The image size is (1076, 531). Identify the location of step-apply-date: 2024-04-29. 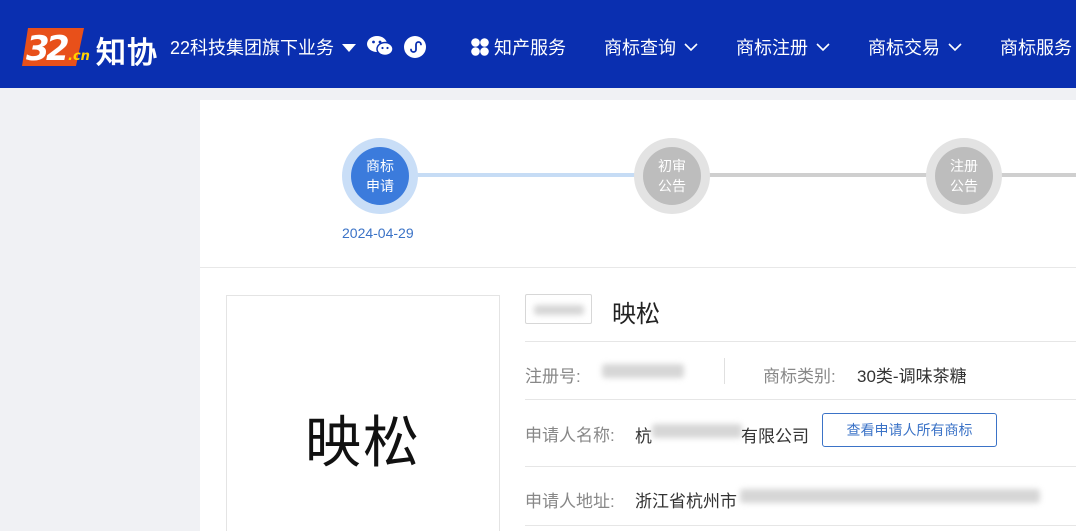
(378, 233).